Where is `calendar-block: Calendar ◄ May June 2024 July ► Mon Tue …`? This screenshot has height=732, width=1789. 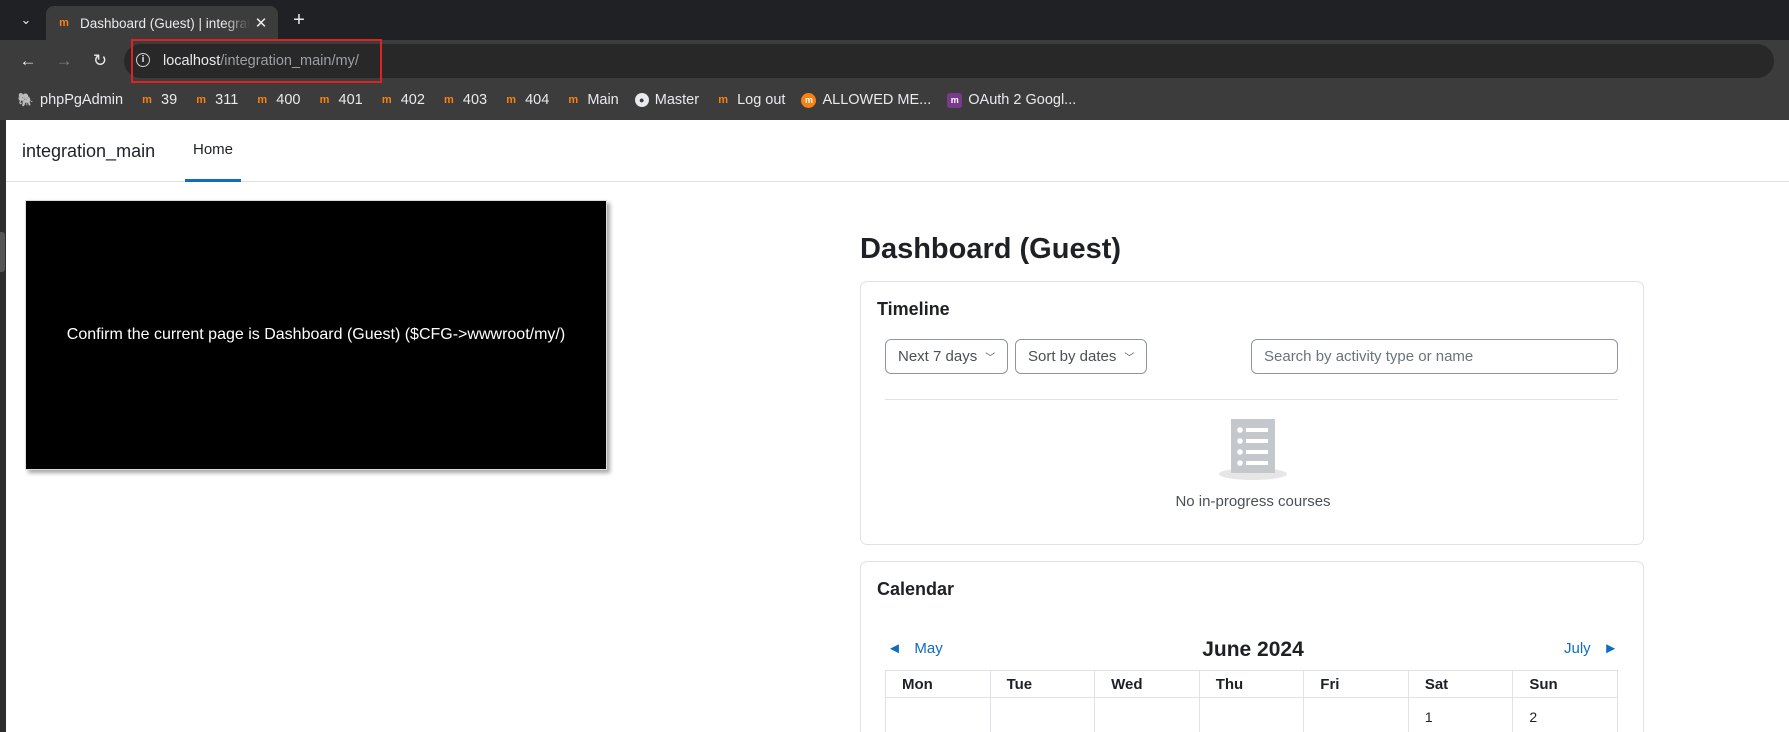
calendar-block: Calendar ◄ May June 2024 July ► Mon Tue … is located at coordinates (1252, 646).